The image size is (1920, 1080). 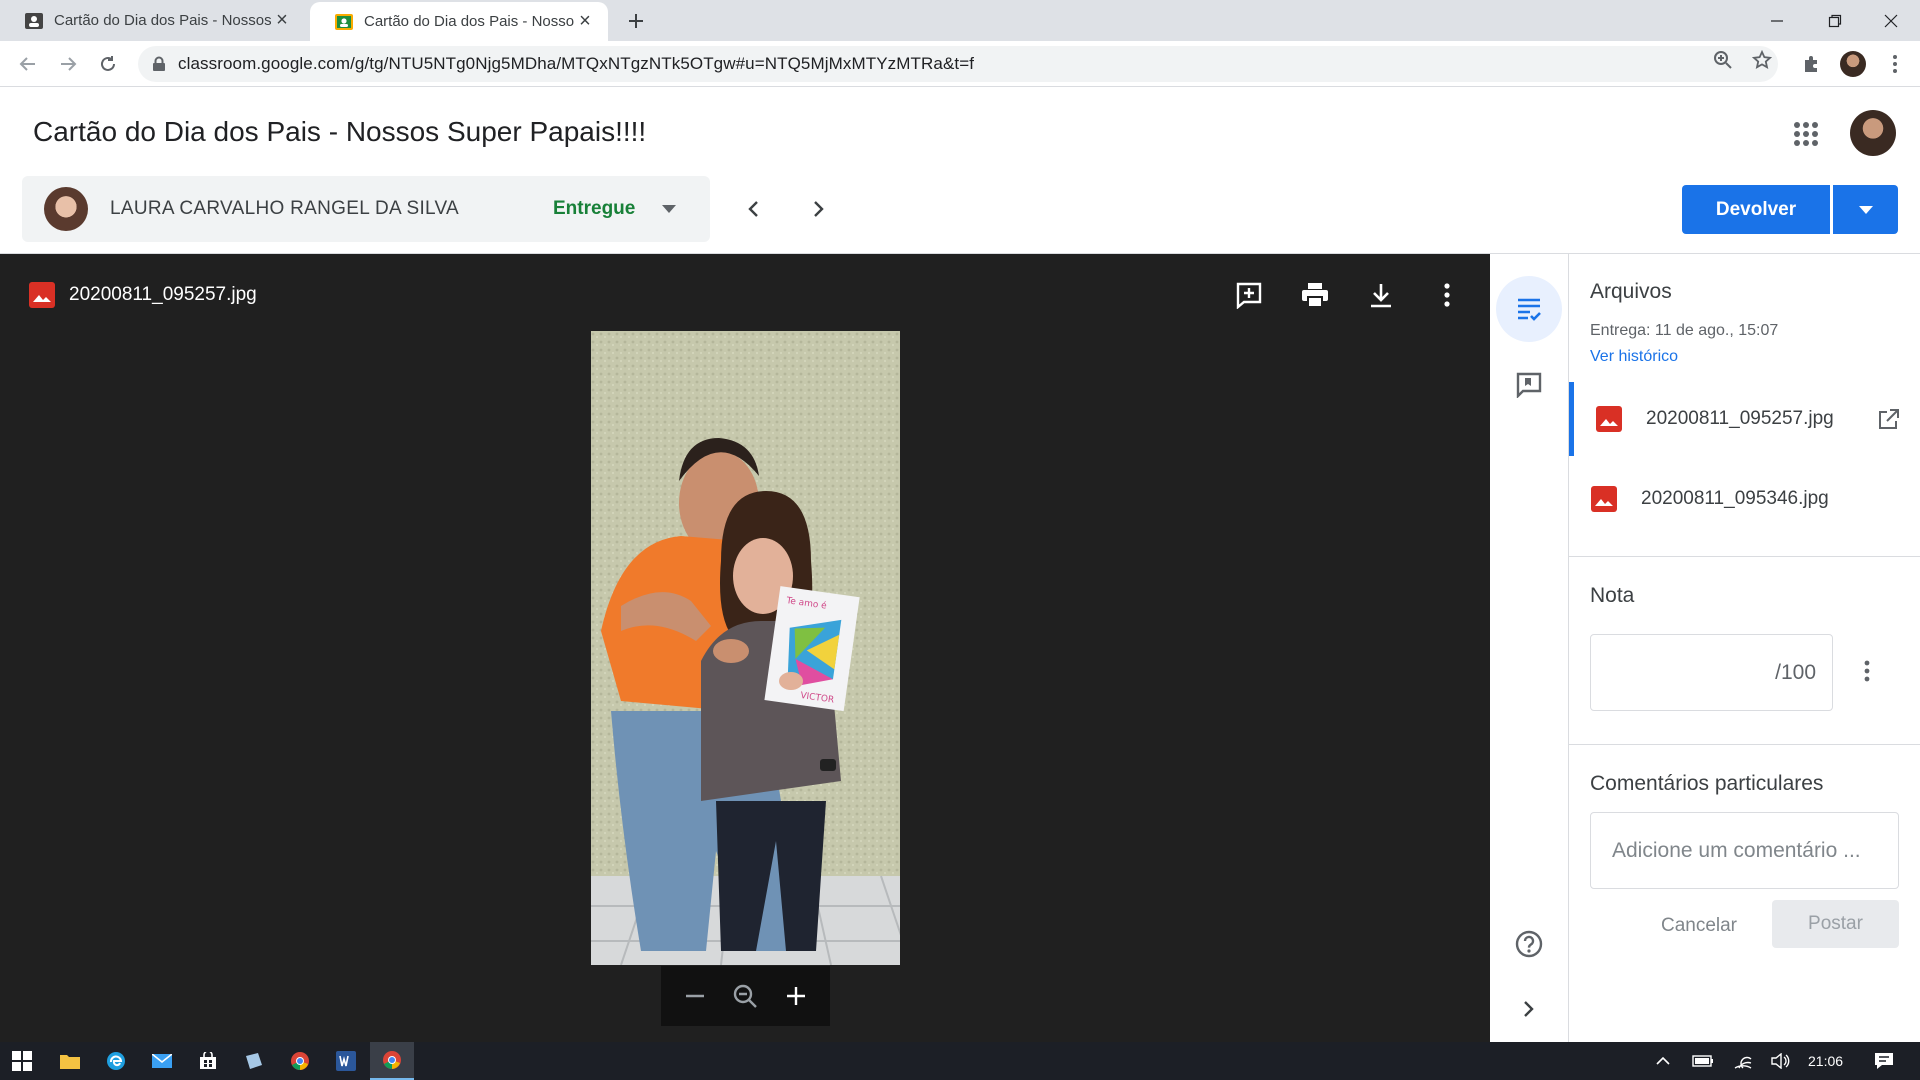 I want to click on help-button, so click(x=1529, y=944).